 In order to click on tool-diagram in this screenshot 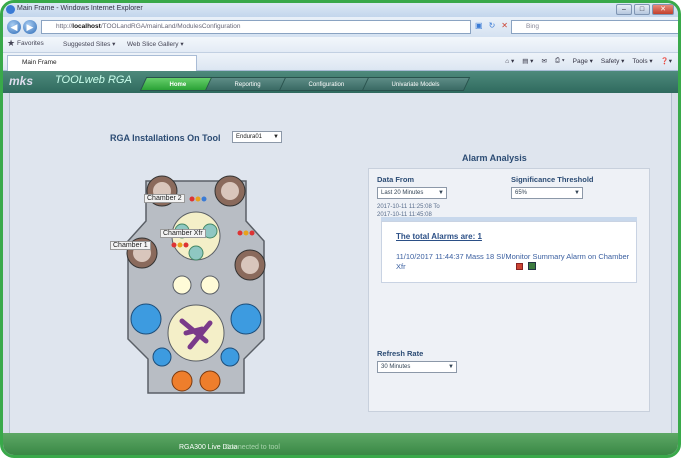, I will do `click(196, 284)`.